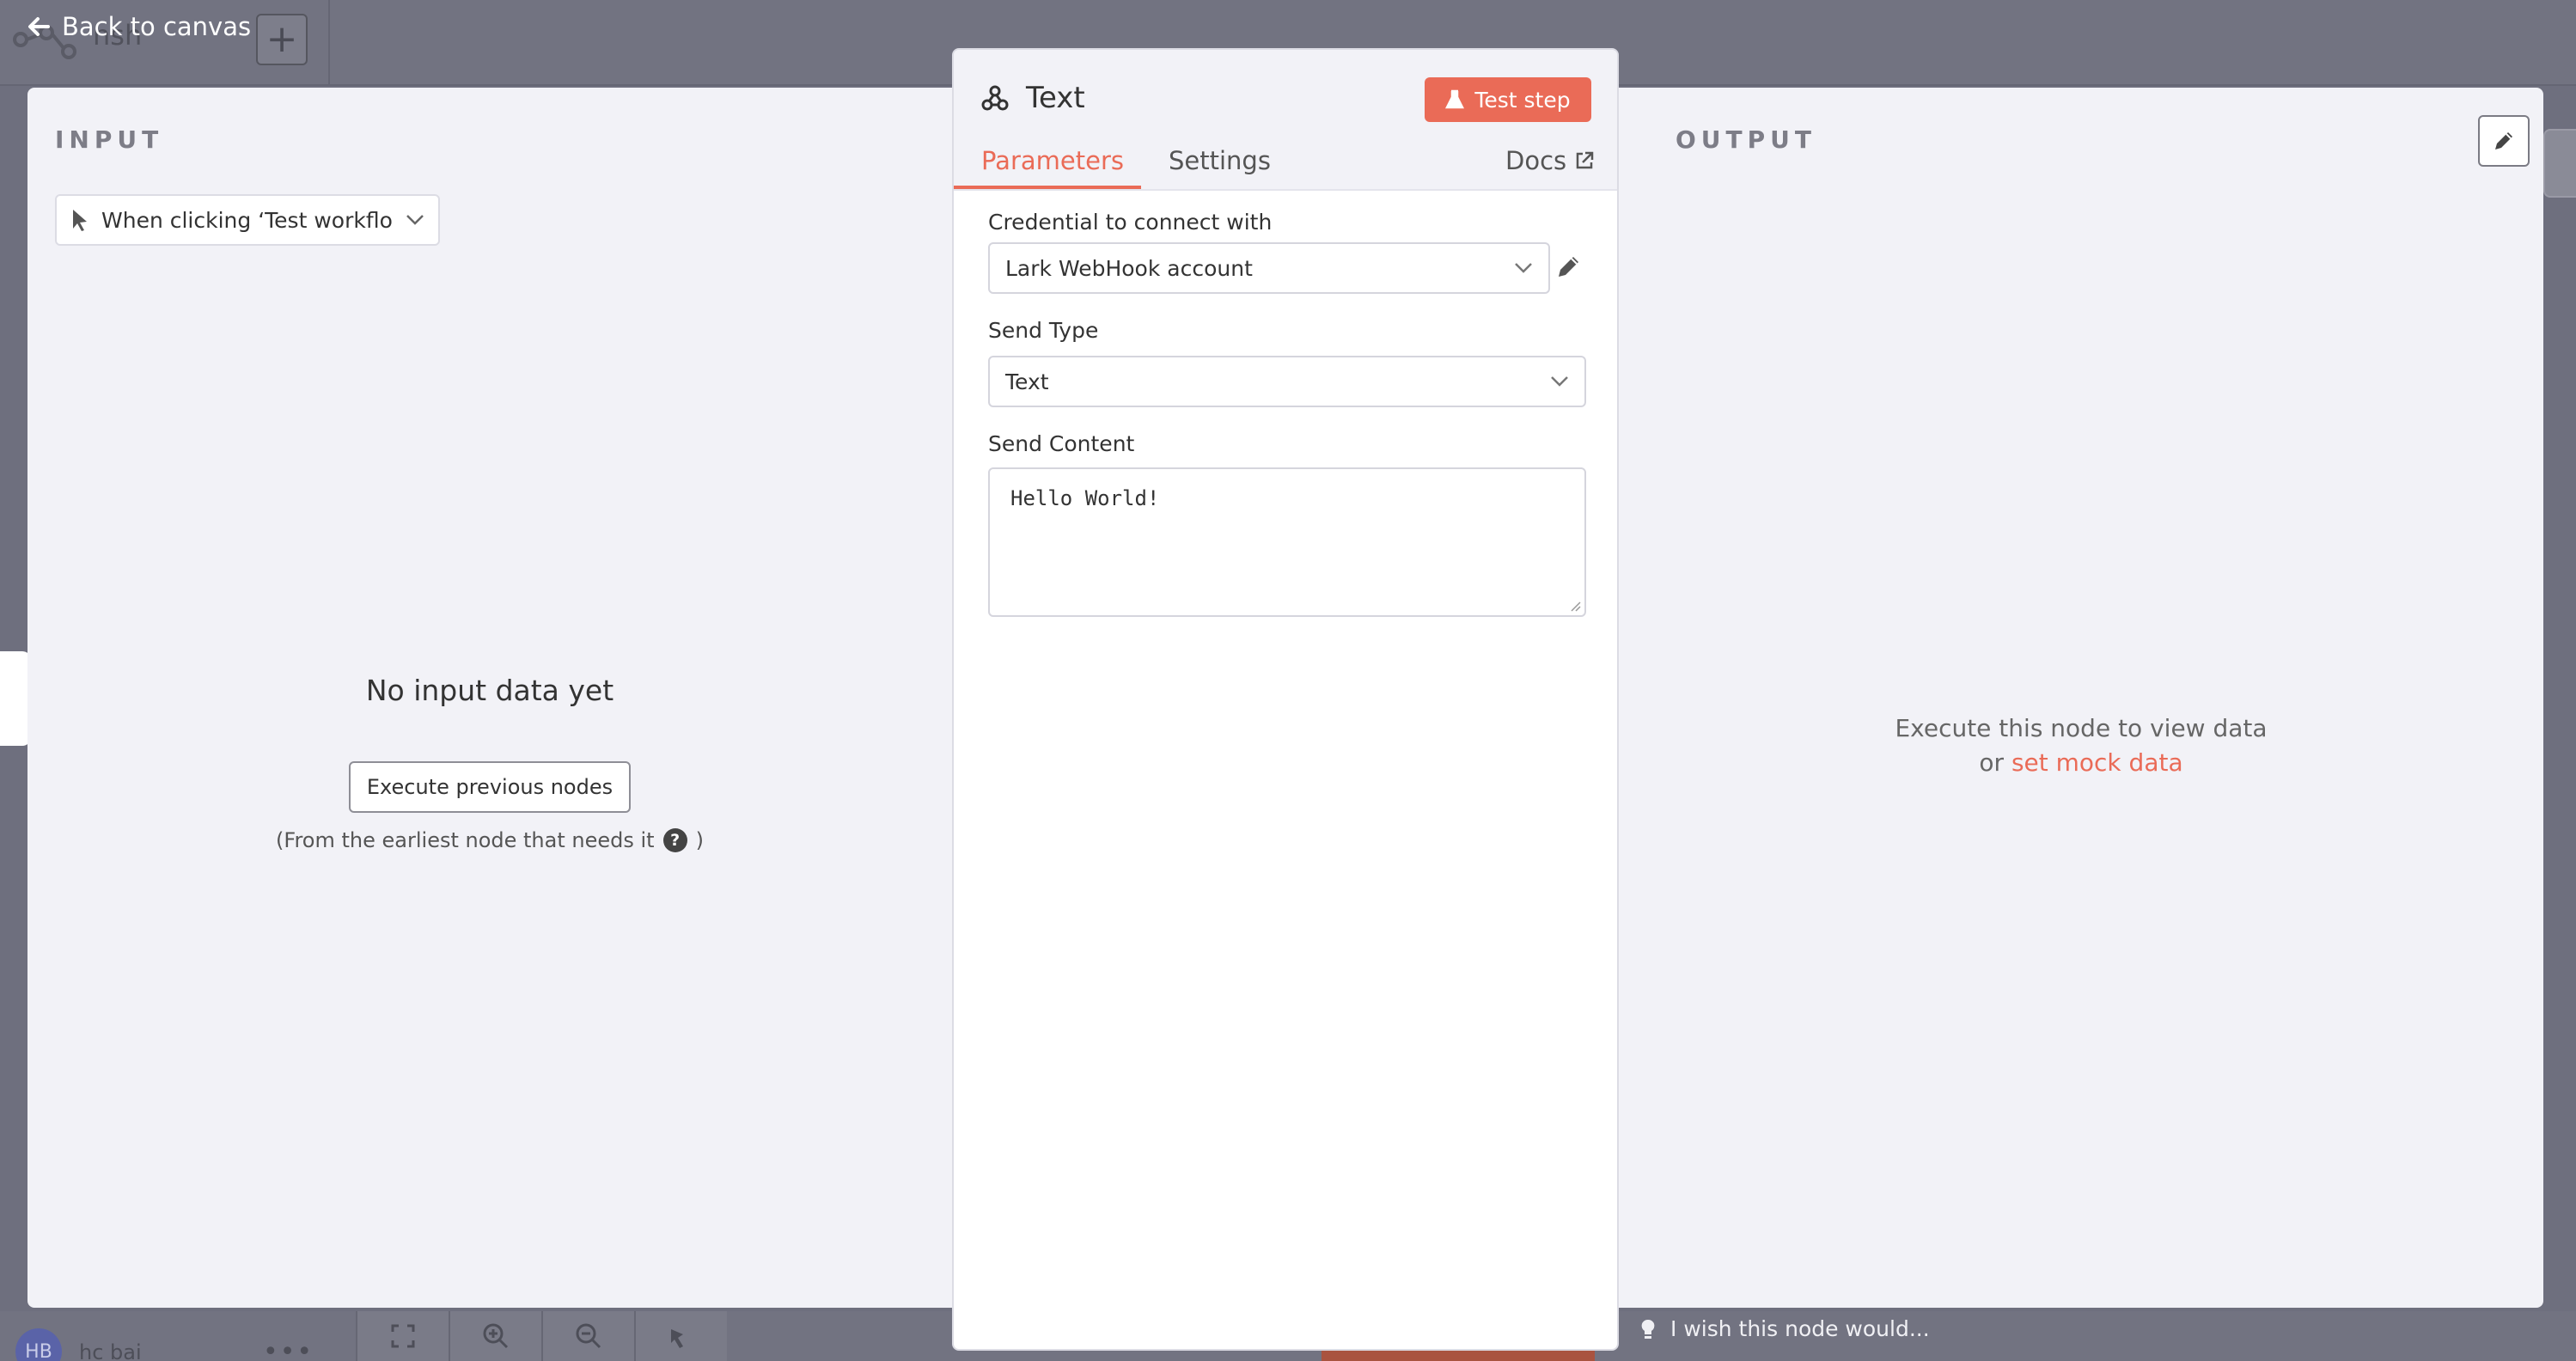 This screenshot has height=1361, width=2576. Describe the element at coordinates (15, 698) in the screenshot. I see `side-panel-tab` at that location.